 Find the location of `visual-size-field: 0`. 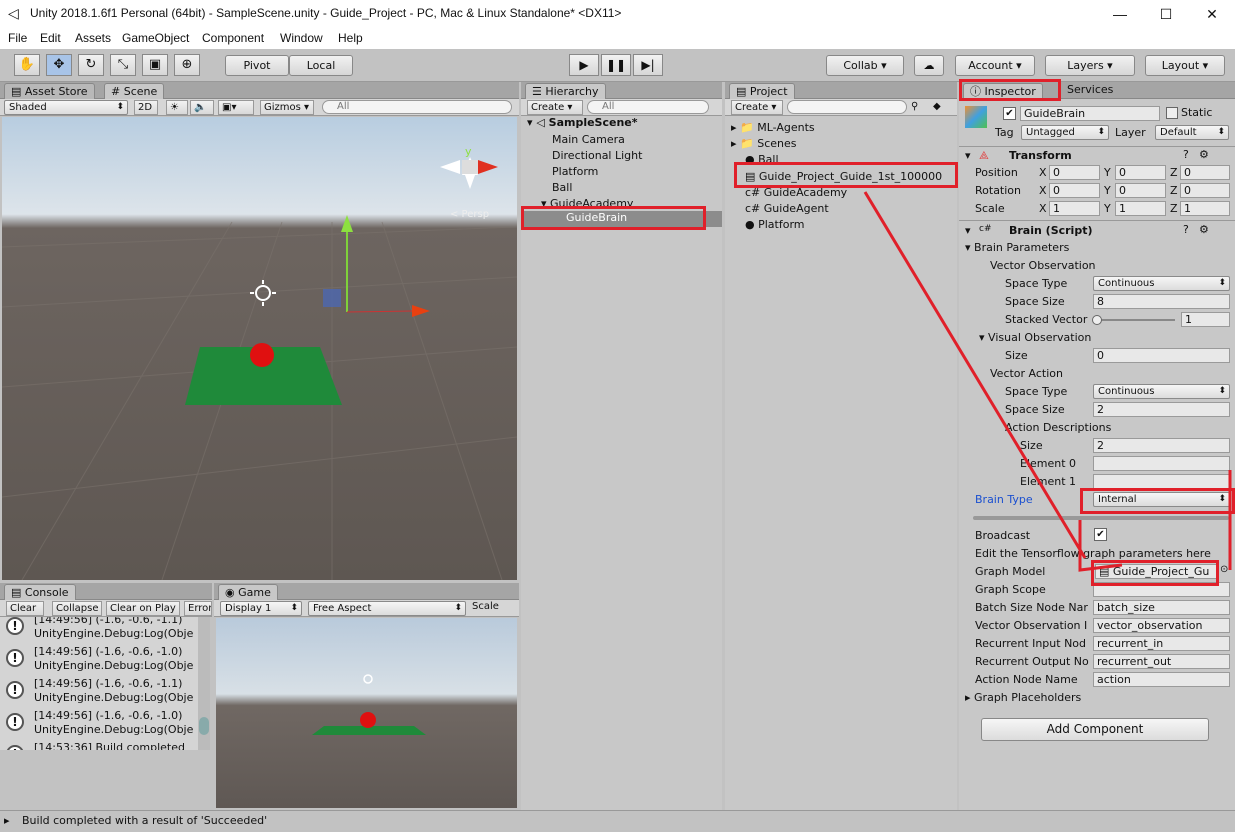

visual-size-field: 0 is located at coordinates (1161, 355).